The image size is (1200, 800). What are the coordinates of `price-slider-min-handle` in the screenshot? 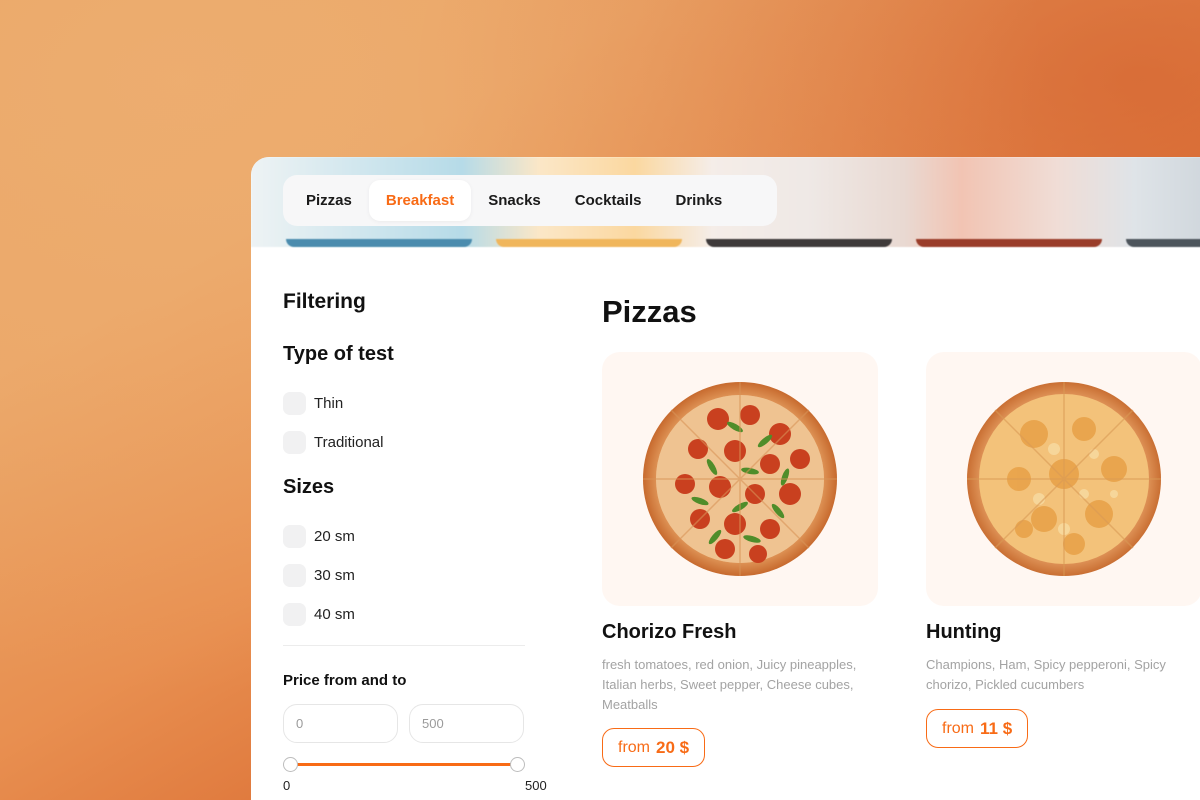 It's located at (290, 764).